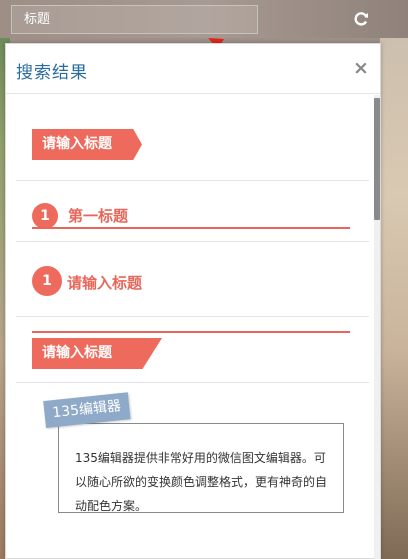 This screenshot has width=408, height=559. What do you see at coordinates (52, 73) in the screenshot?
I see `panel-title: 搜索结果` at bounding box center [52, 73].